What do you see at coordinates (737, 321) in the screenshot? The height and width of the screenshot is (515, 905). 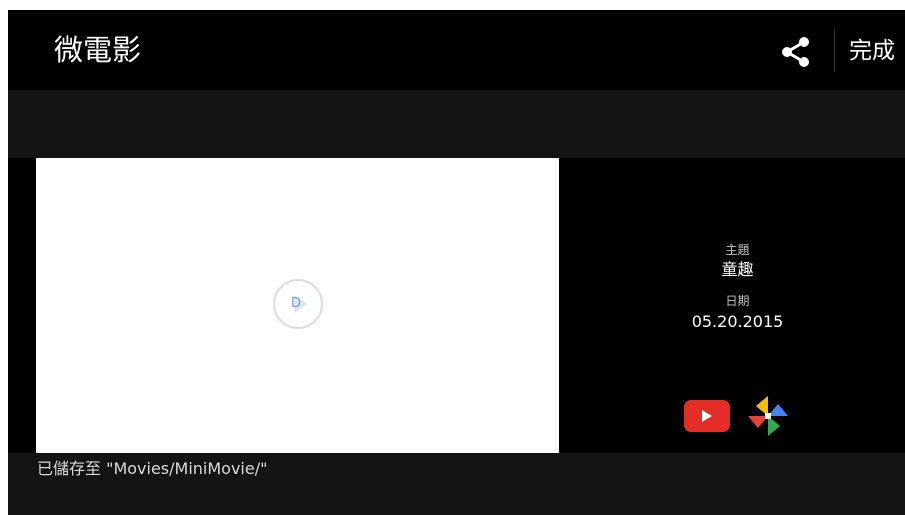 I see `date-value: 05.20.2015` at bounding box center [737, 321].